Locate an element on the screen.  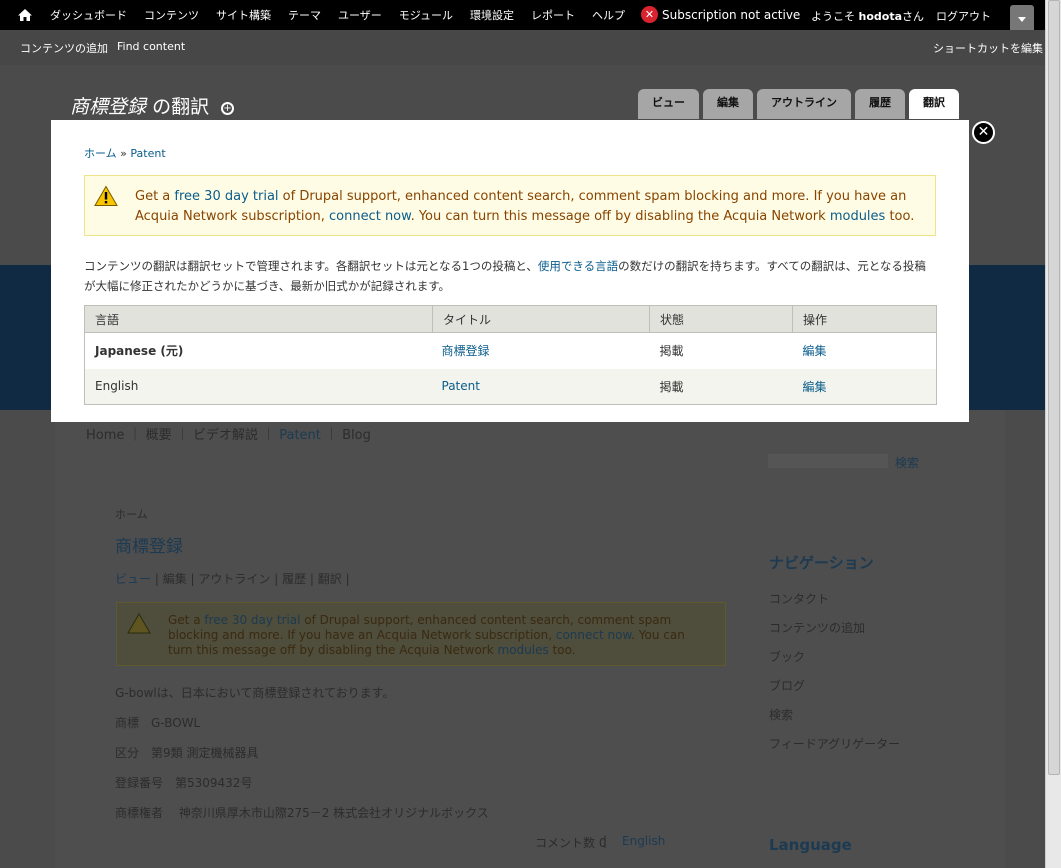
warning-icon is located at coordinates (106, 195).